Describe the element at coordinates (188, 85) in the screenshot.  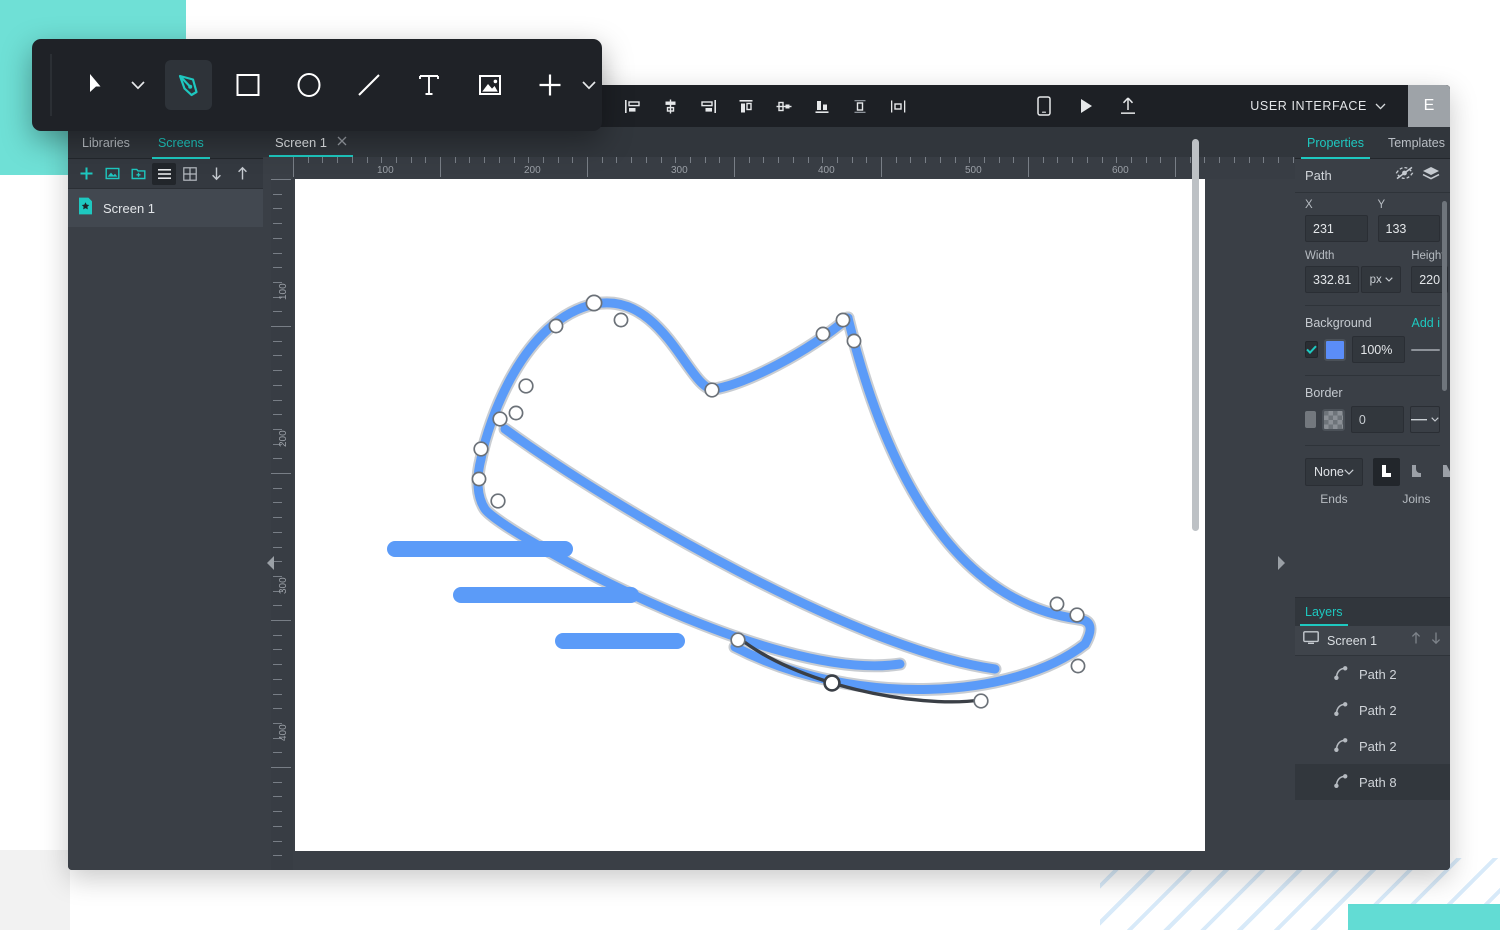
I see `pen-tool` at that location.